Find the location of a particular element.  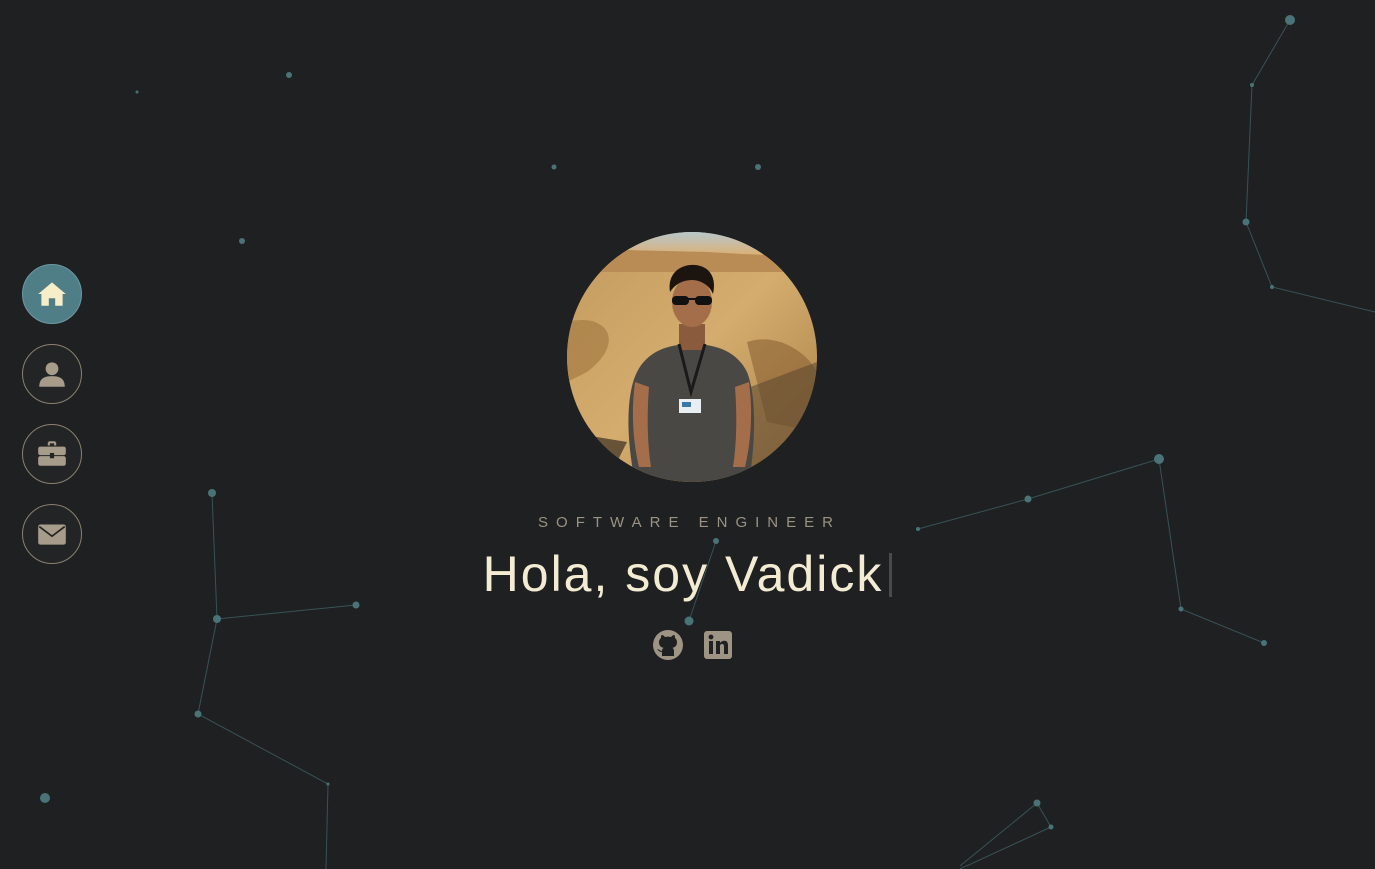

social-links is located at coordinates (693, 645).